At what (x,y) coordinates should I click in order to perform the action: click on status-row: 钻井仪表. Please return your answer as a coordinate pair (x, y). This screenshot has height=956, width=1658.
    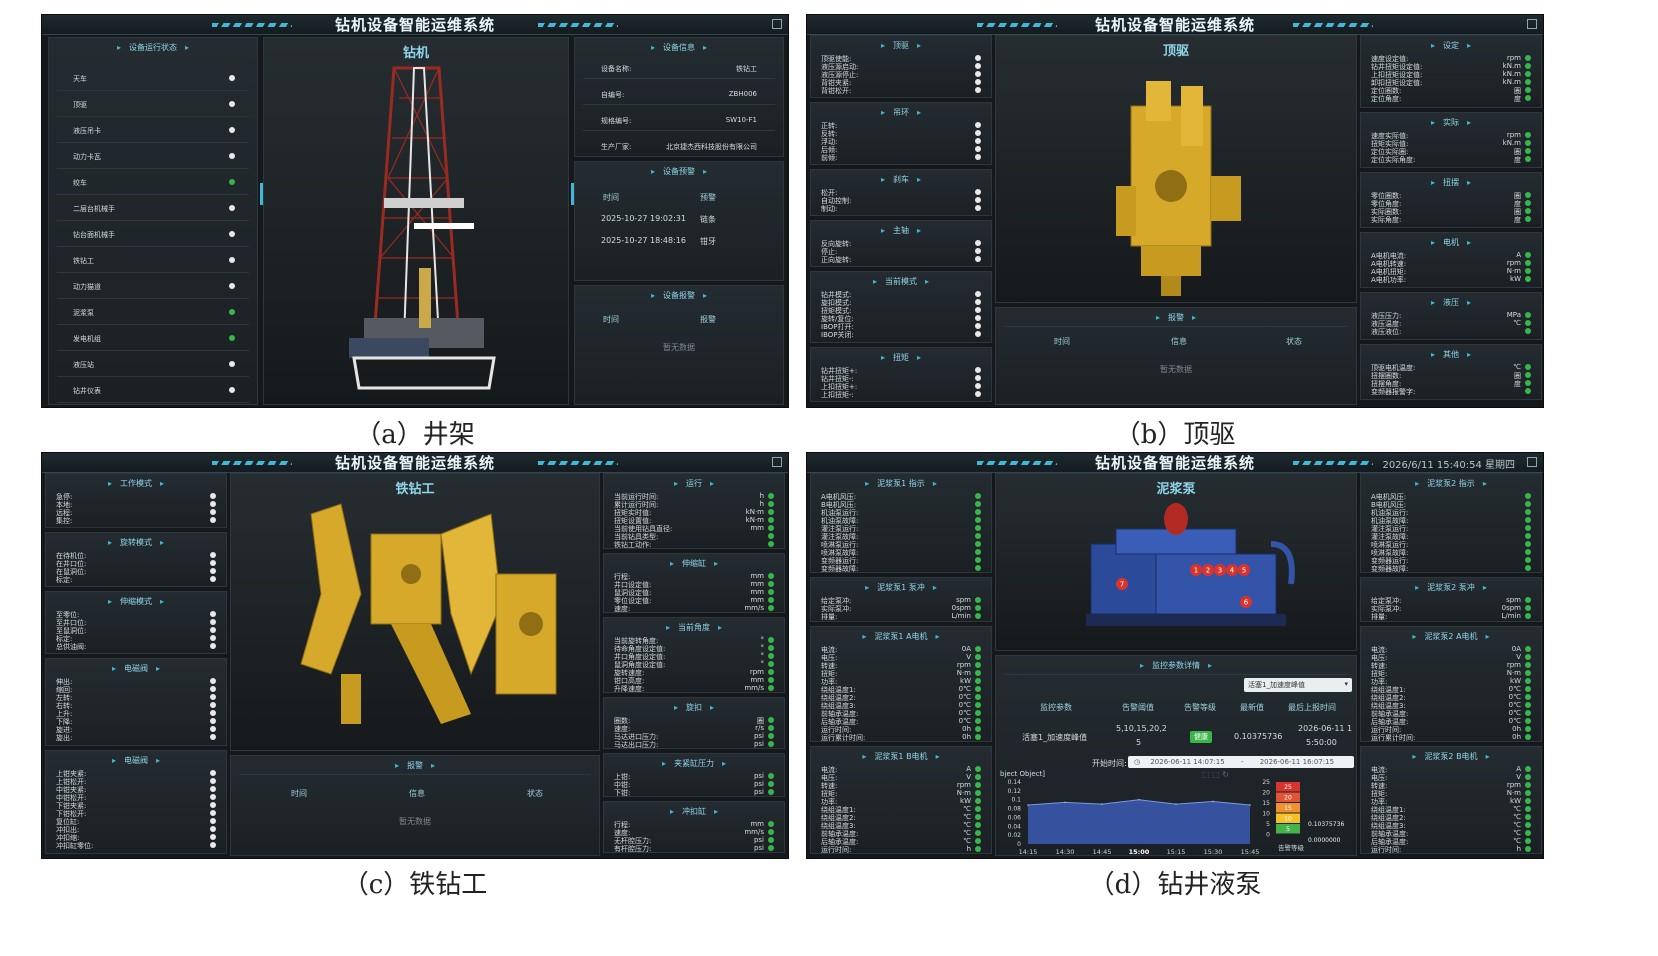
    Looking at the image, I should click on (155, 391).